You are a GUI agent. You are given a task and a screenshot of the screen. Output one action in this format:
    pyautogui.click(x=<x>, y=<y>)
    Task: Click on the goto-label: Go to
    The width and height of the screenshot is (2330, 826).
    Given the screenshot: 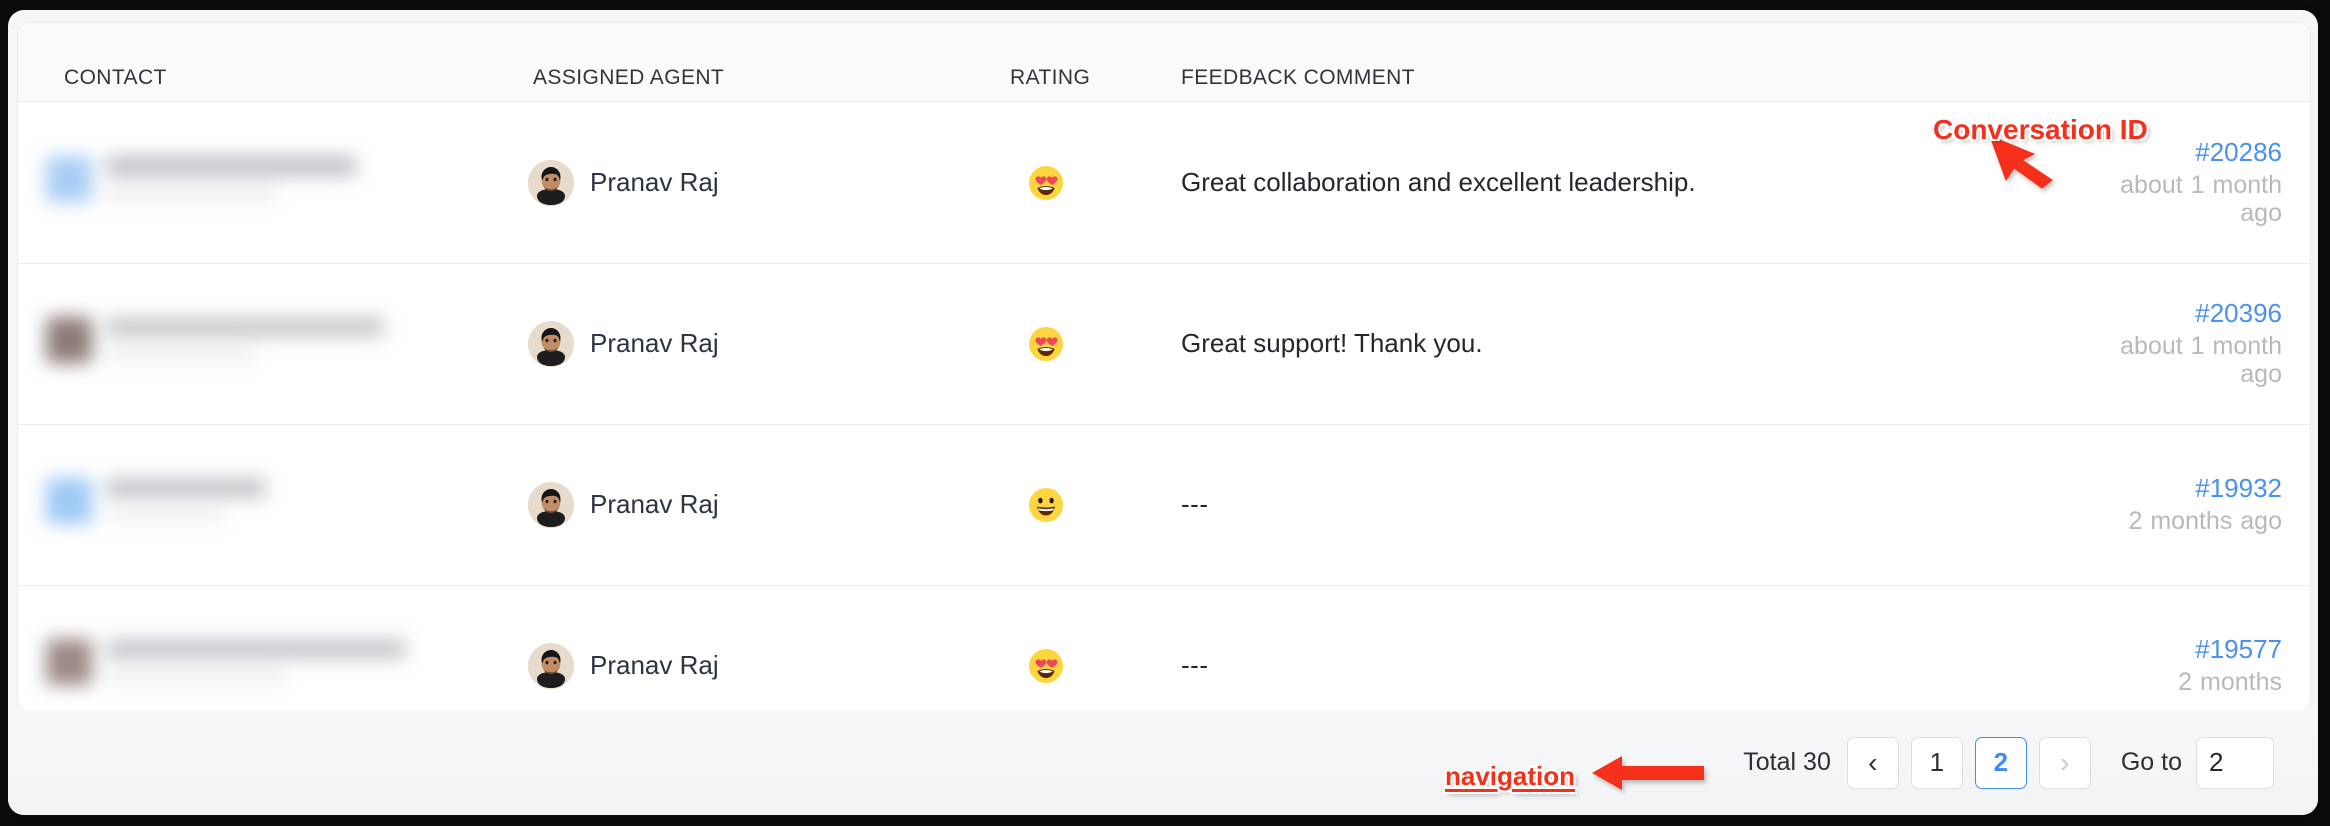 What is the action you would take?
    pyautogui.click(x=2151, y=762)
    